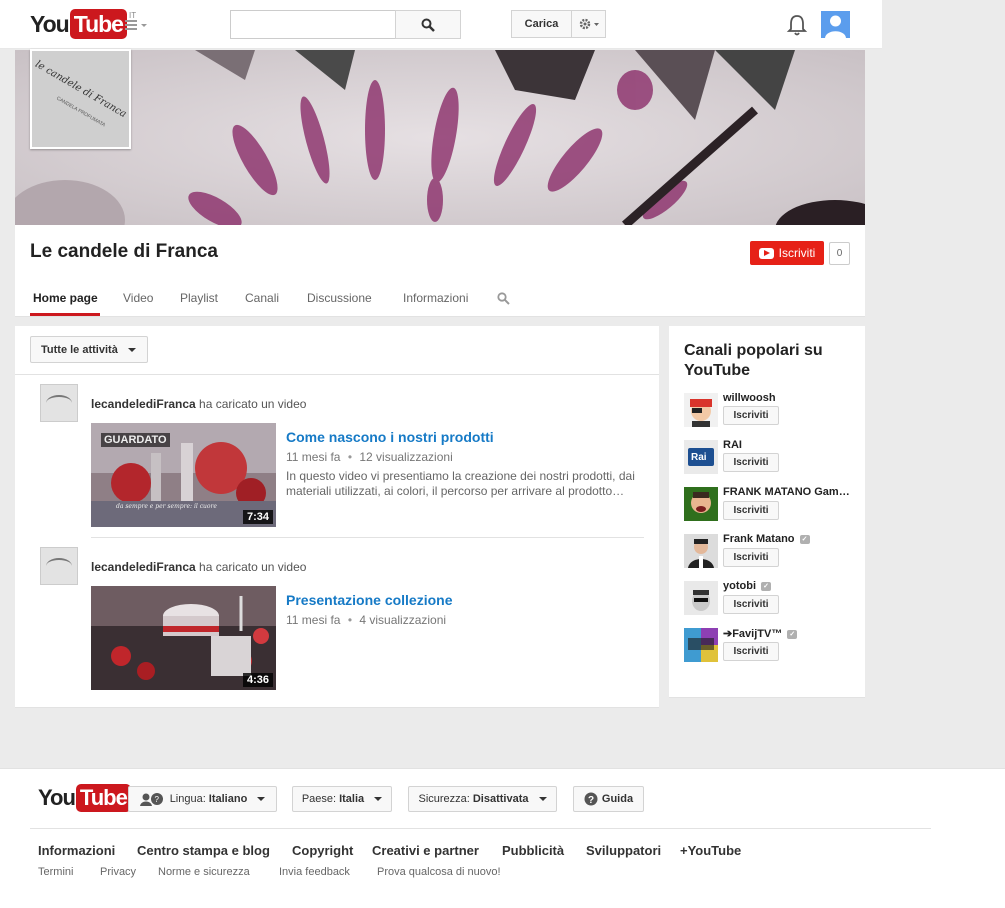 The height and width of the screenshot is (908, 1005). I want to click on settings-button, so click(588, 24).